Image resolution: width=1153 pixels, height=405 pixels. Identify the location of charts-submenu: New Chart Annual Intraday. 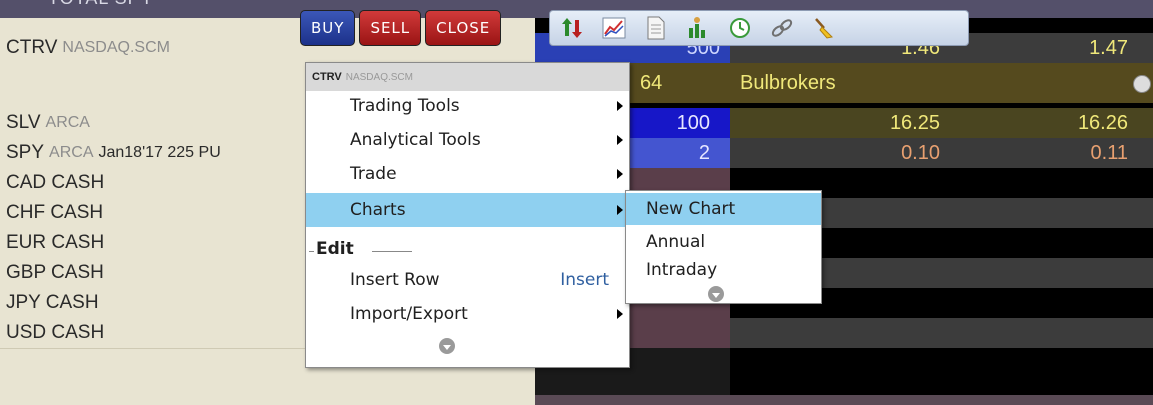
(723, 247).